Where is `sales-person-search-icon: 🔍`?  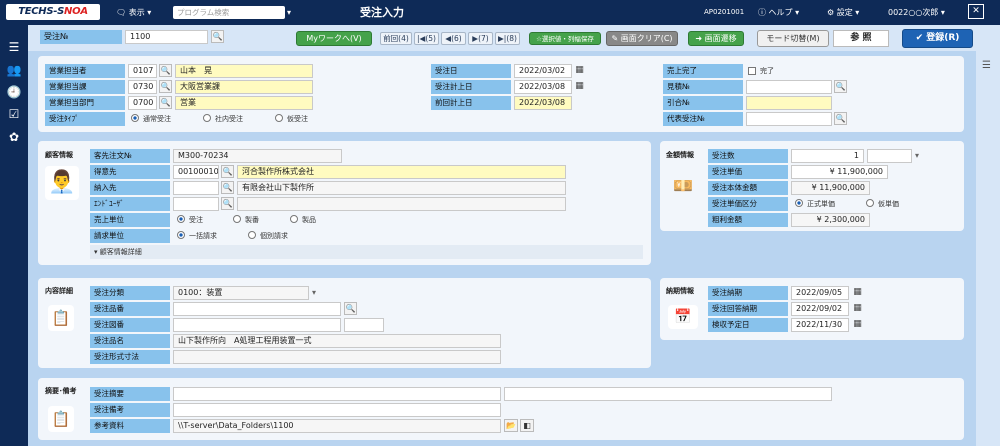 sales-person-search-icon: 🔍 is located at coordinates (165, 70).